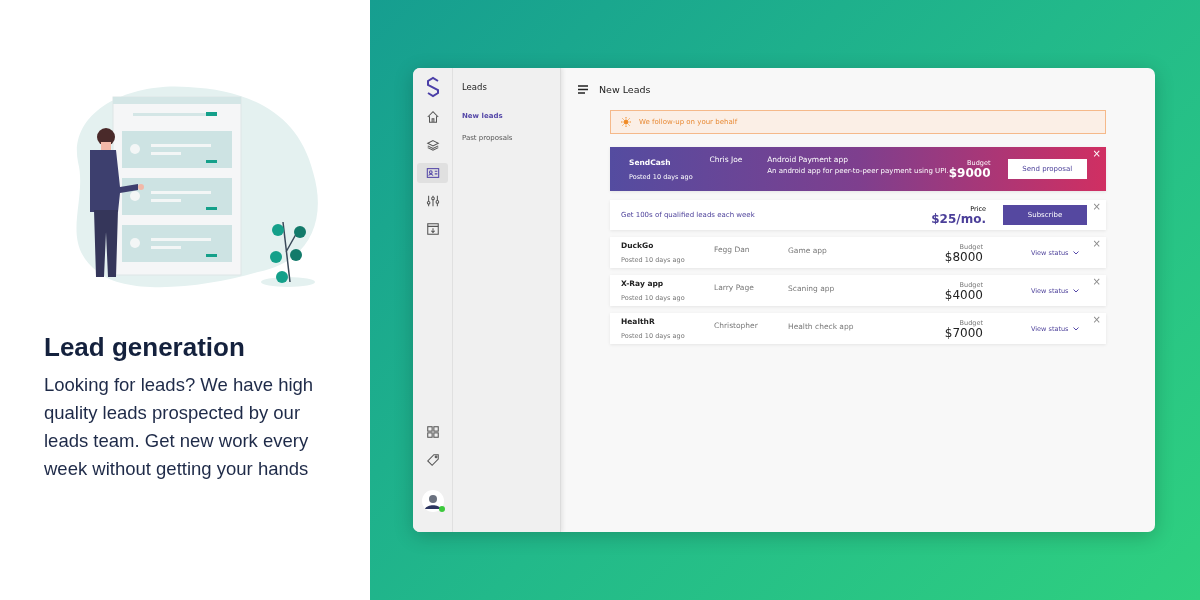  I want to click on grid-icon, so click(432, 432).